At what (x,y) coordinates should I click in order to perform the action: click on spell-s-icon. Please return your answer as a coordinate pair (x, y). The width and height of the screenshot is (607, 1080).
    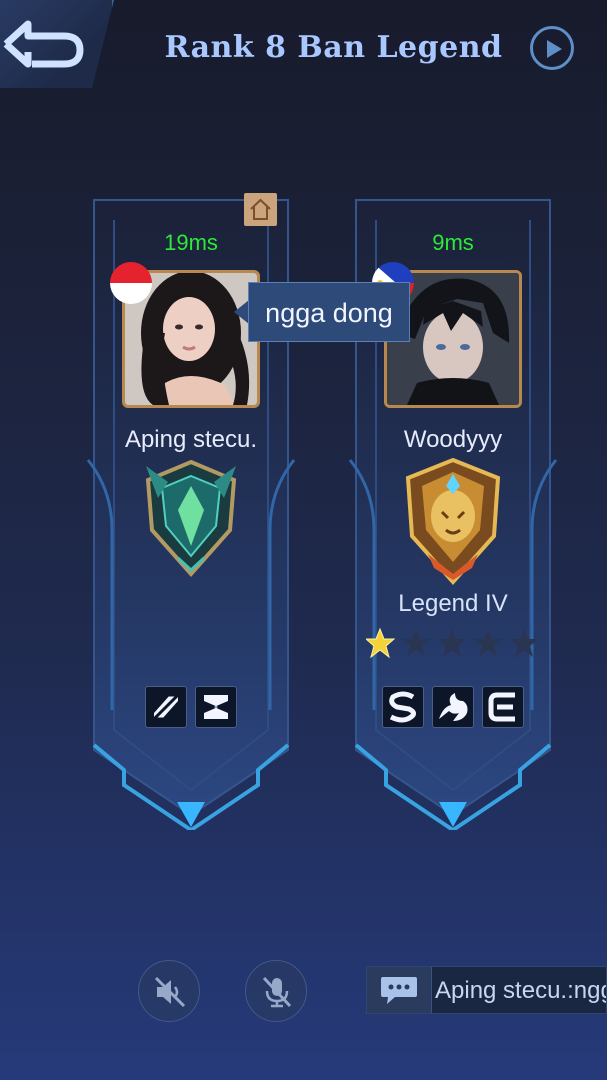
    Looking at the image, I should click on (402, 707).